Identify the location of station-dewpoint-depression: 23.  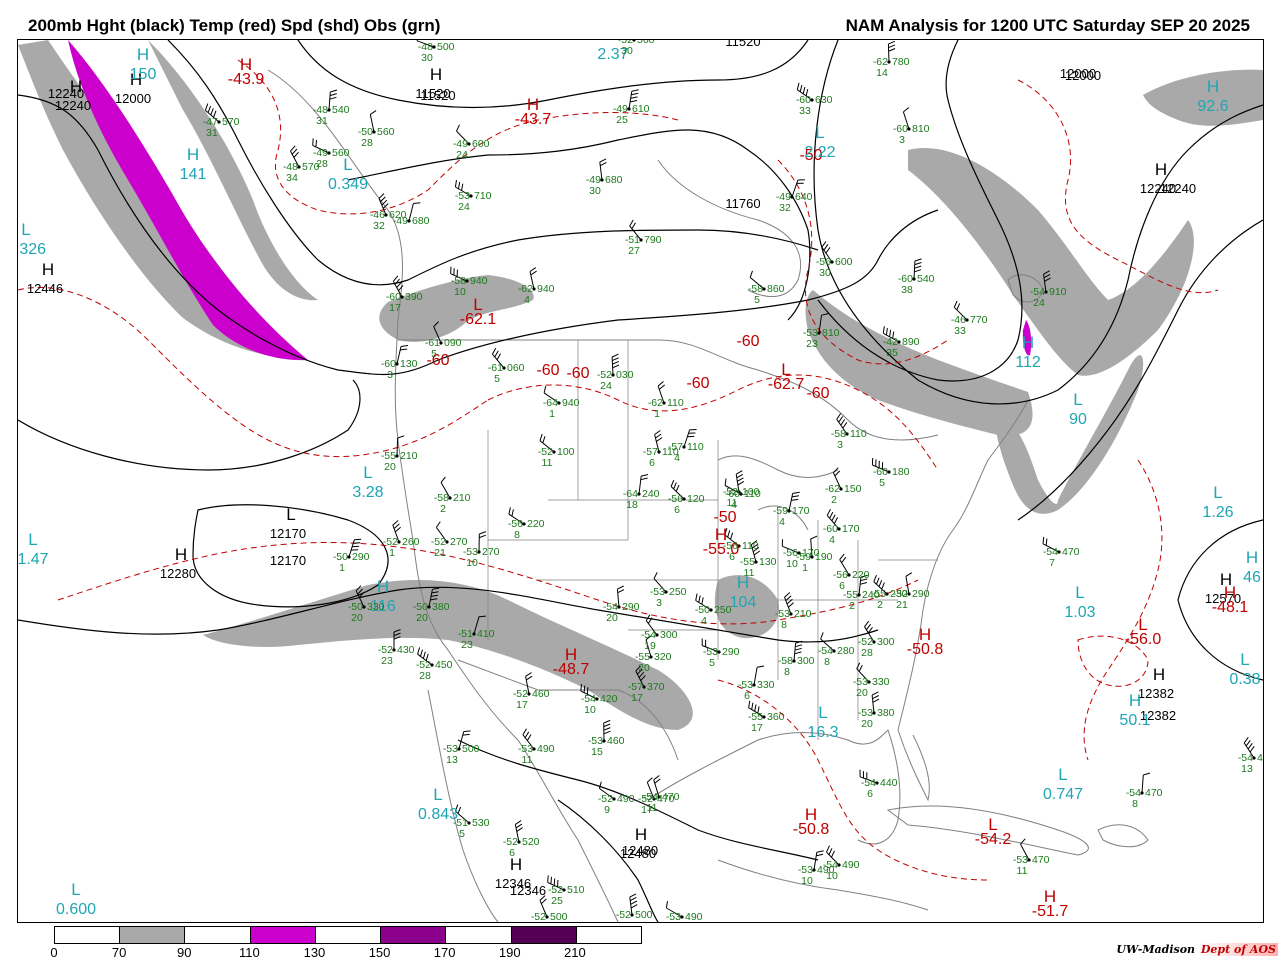
(812, 344).